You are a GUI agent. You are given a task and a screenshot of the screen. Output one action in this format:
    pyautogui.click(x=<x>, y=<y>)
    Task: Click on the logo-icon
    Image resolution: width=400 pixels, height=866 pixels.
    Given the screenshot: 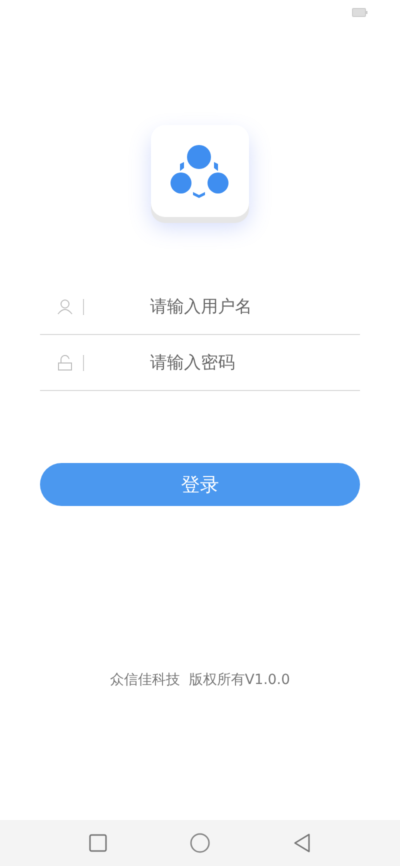 What is the action you would take?
    pyautogui.click(x=200, y=171)
    